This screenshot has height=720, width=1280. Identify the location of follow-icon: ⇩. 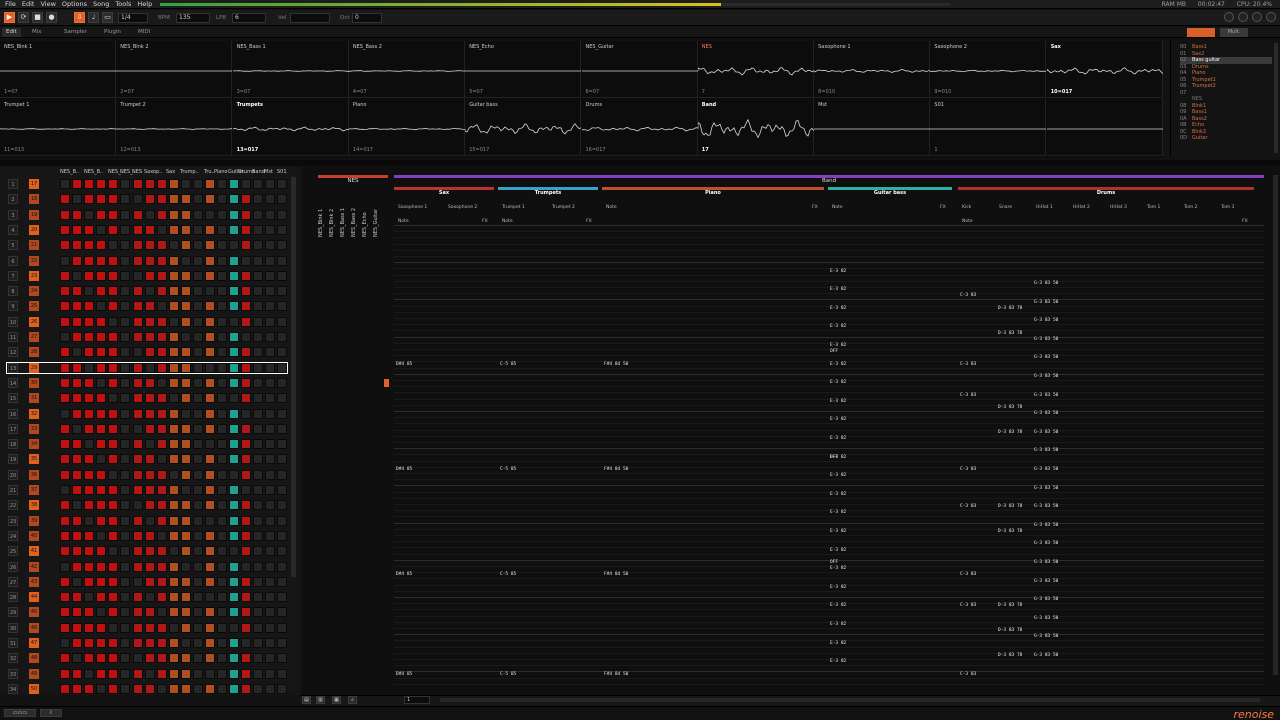
(79, 17).